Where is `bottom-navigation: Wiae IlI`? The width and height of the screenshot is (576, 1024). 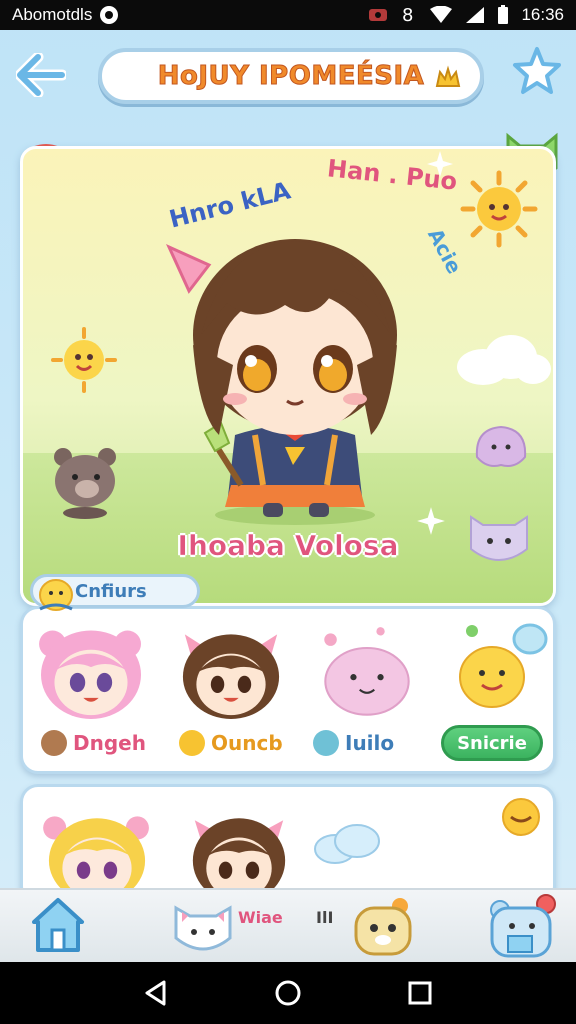
bottom-navigation: Wiae IlI is located at coordinates (288, 925).